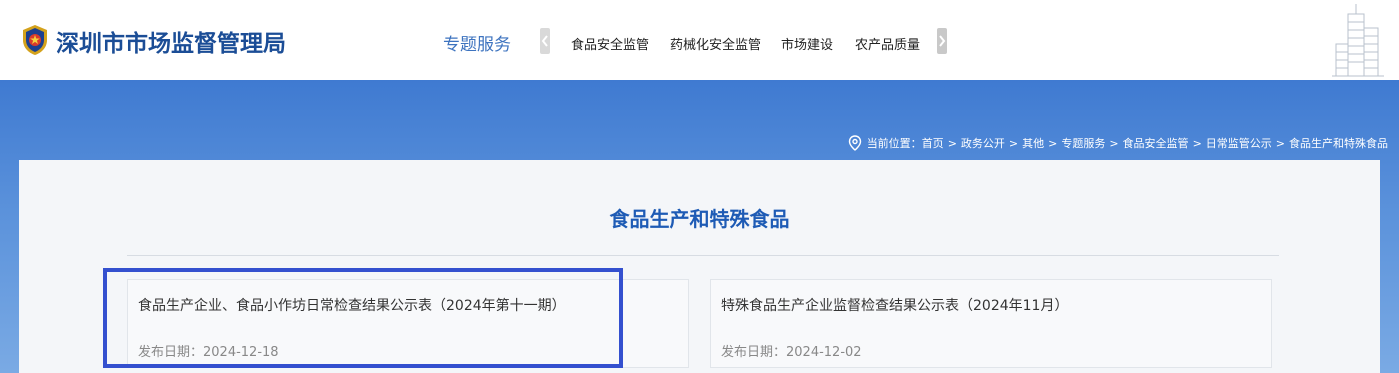 The image size is (1399, 373). I want to click on breadcrumb-item-other: 其他, so click(1033, 143).